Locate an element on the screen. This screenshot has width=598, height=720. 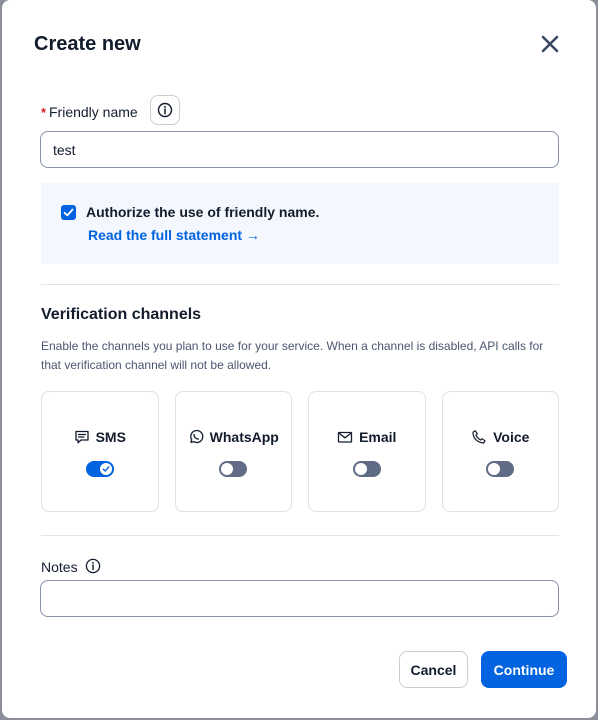
continue-button: Continue is located at coordinates (524, 669).